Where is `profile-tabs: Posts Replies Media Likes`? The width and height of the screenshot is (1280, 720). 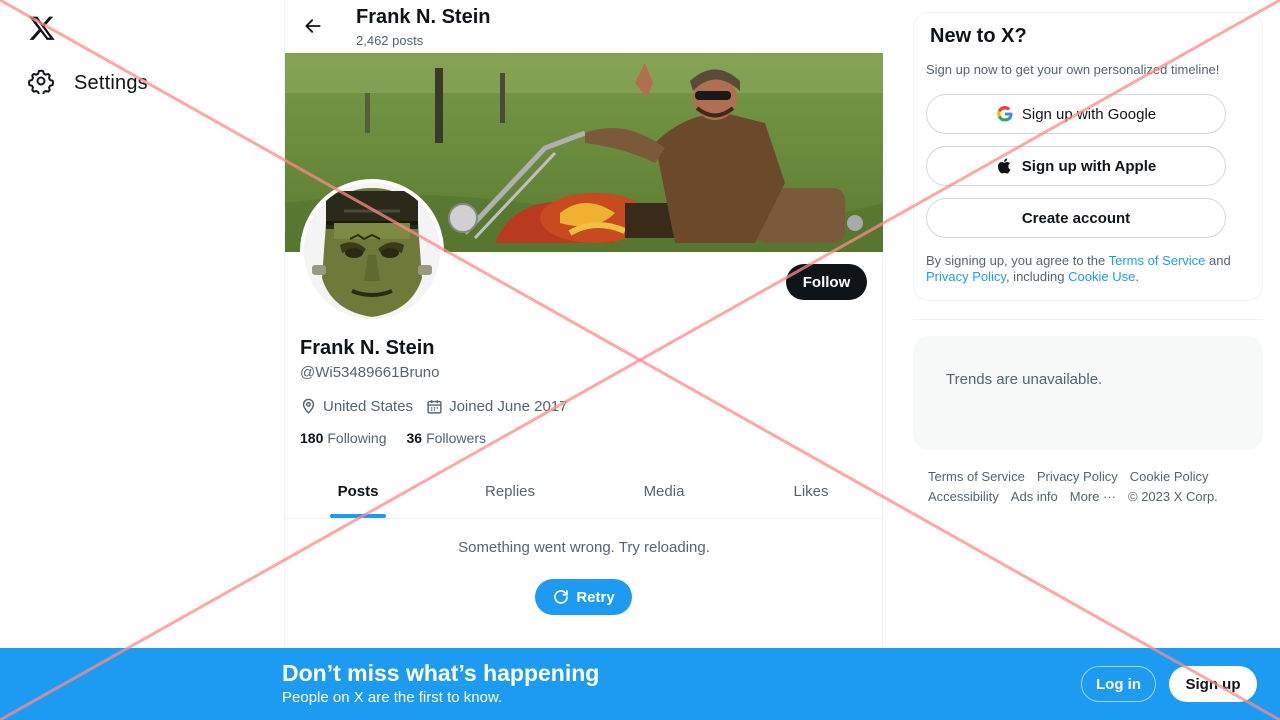 profile-tabs: Posts Replies Media Likes is located at coordinates (584, 492).